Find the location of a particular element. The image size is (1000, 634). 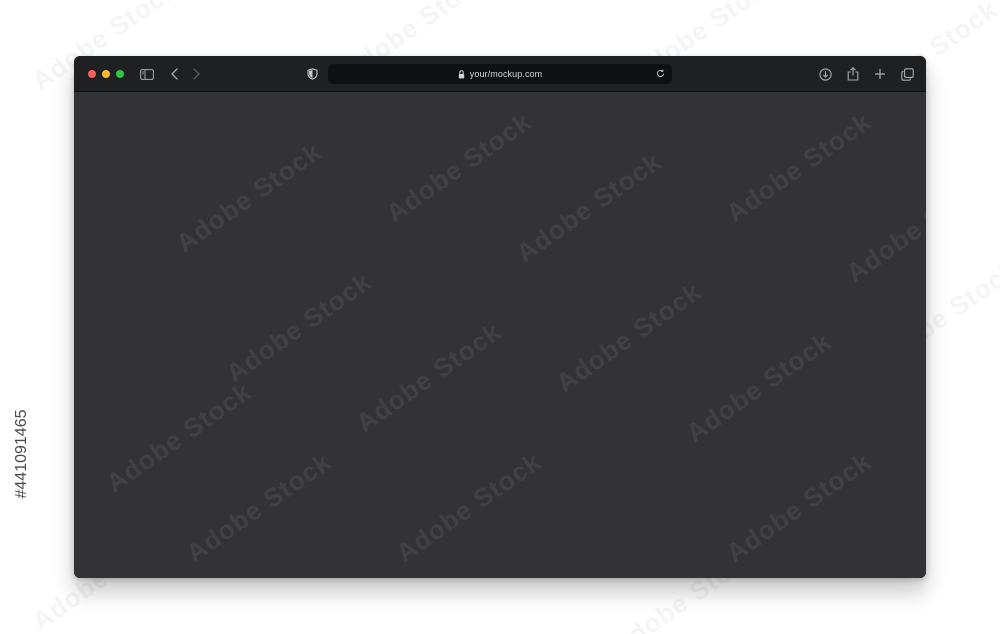

back-button is located at coordinates (175, 74).